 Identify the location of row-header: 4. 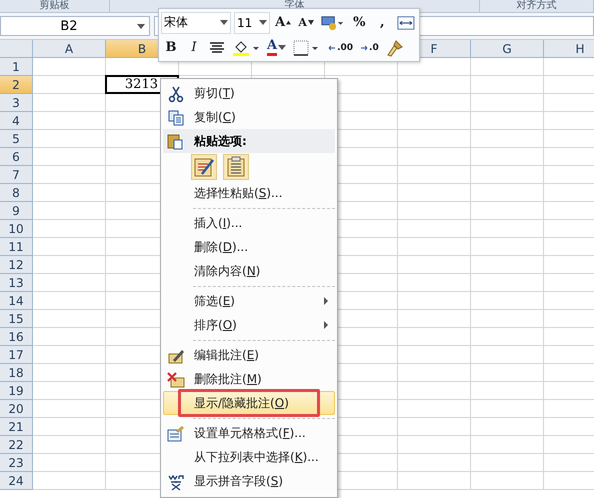
(16, 121).